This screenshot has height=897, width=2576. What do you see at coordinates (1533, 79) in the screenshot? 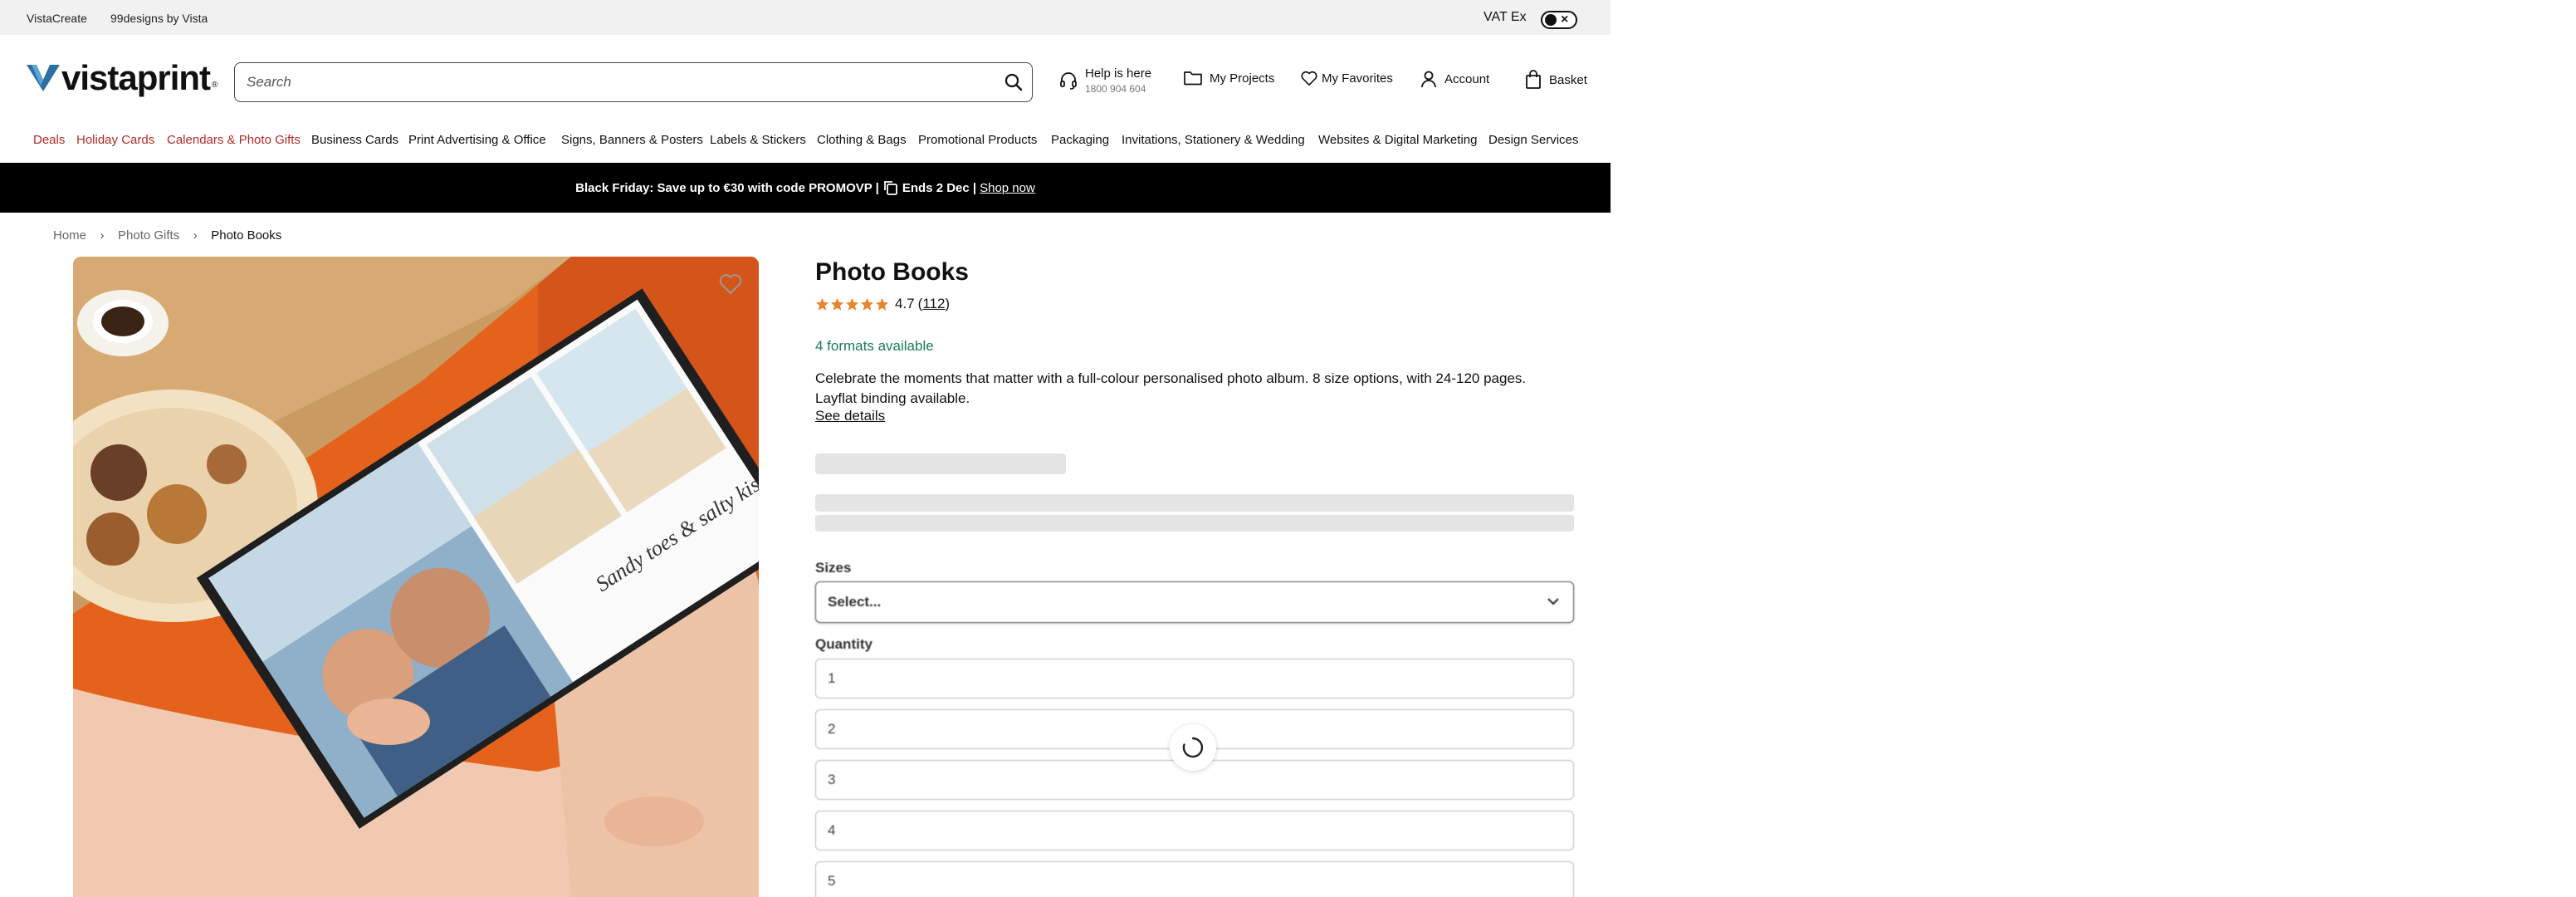
I see `shopping-bag-icon` at bounding box center [1533, 79].